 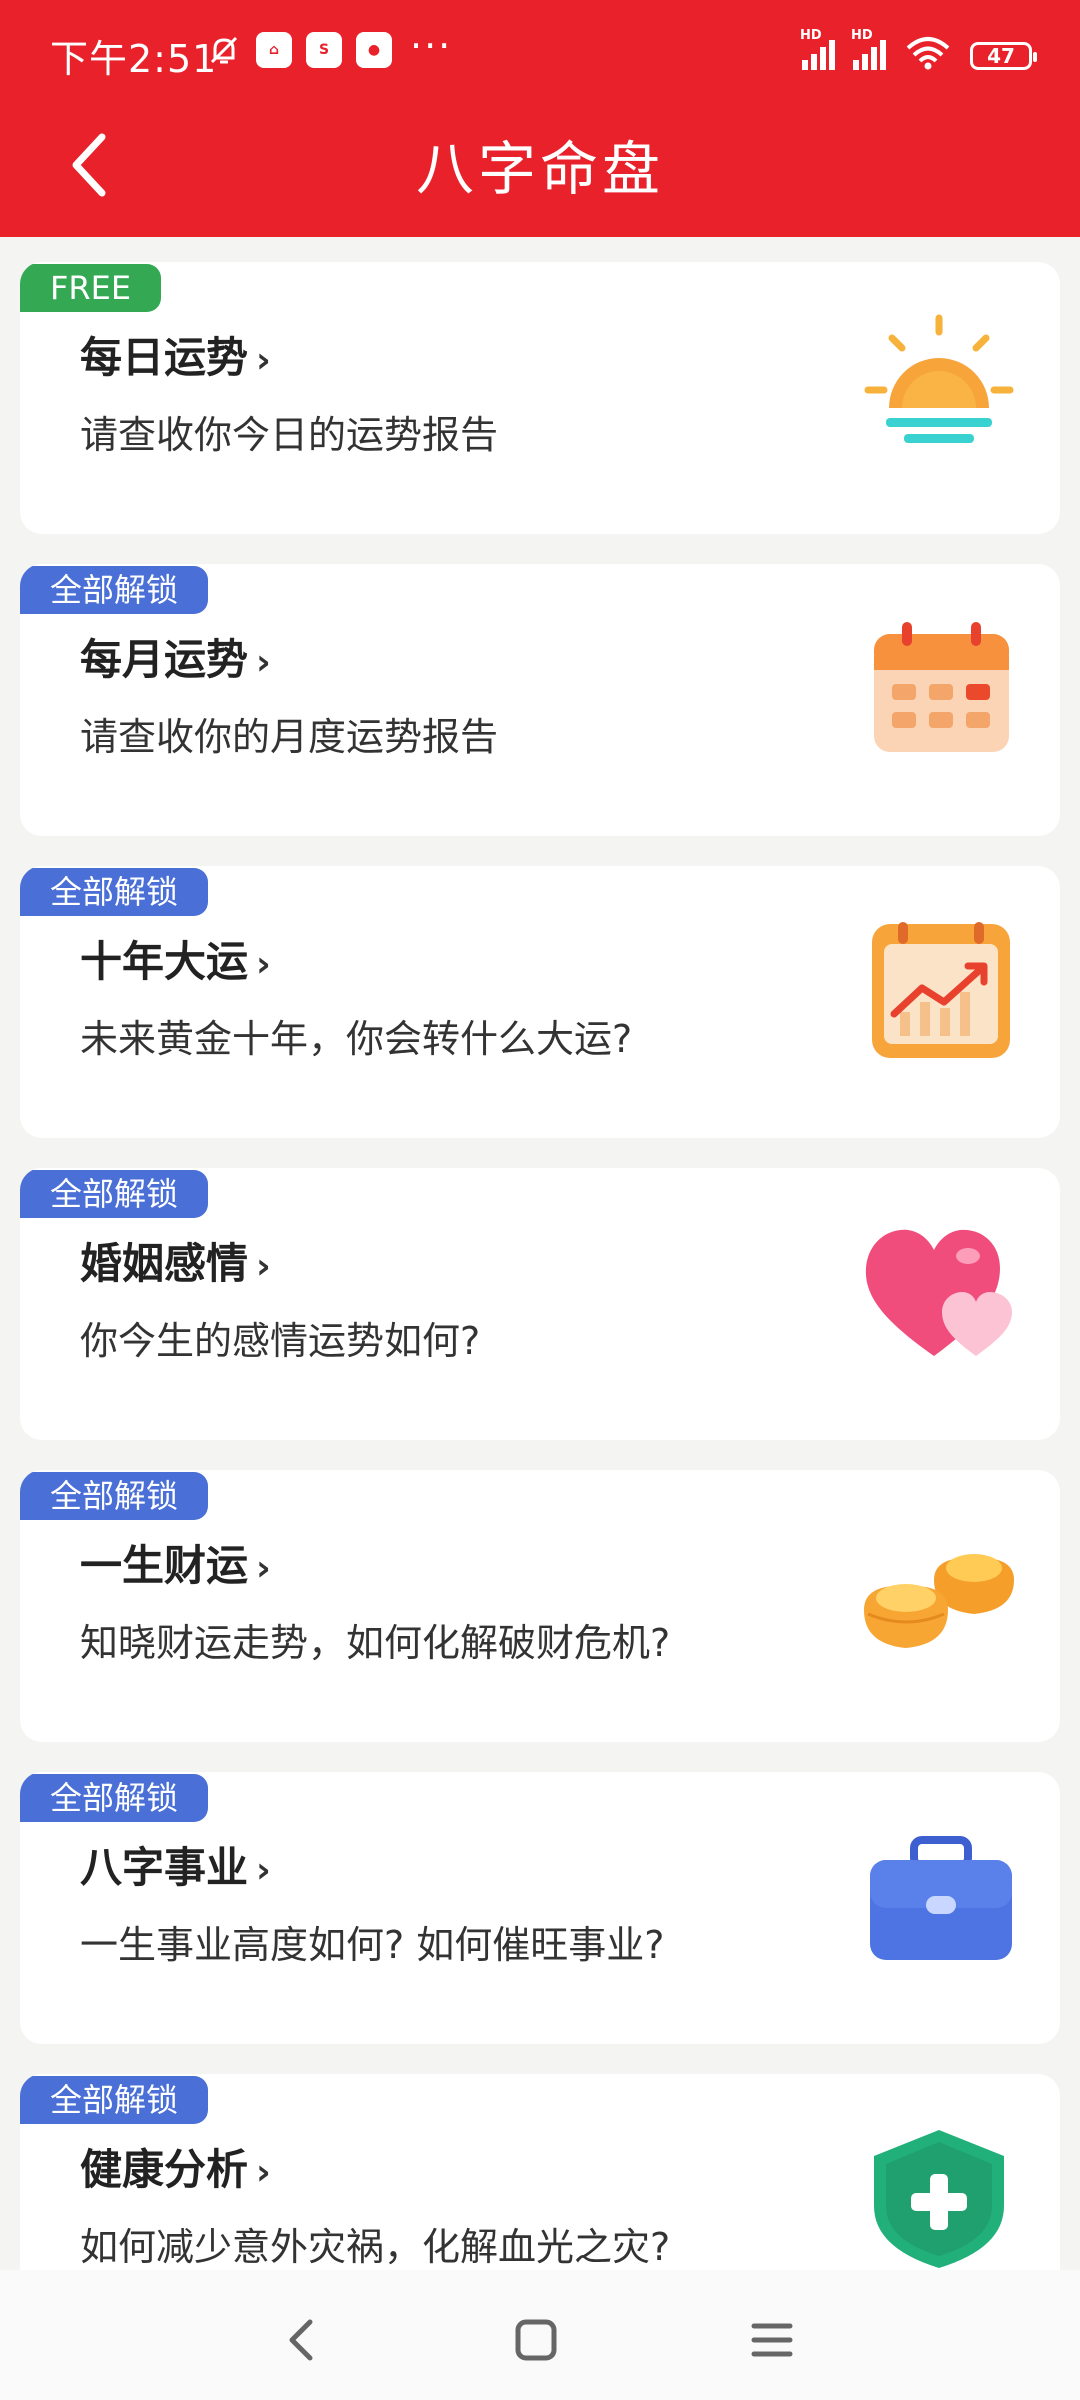 What do you see at coordinates (175, 2169) in the screenshot?
I see `card-title: 健康分析 ›` at bounding box center [175, 2169].